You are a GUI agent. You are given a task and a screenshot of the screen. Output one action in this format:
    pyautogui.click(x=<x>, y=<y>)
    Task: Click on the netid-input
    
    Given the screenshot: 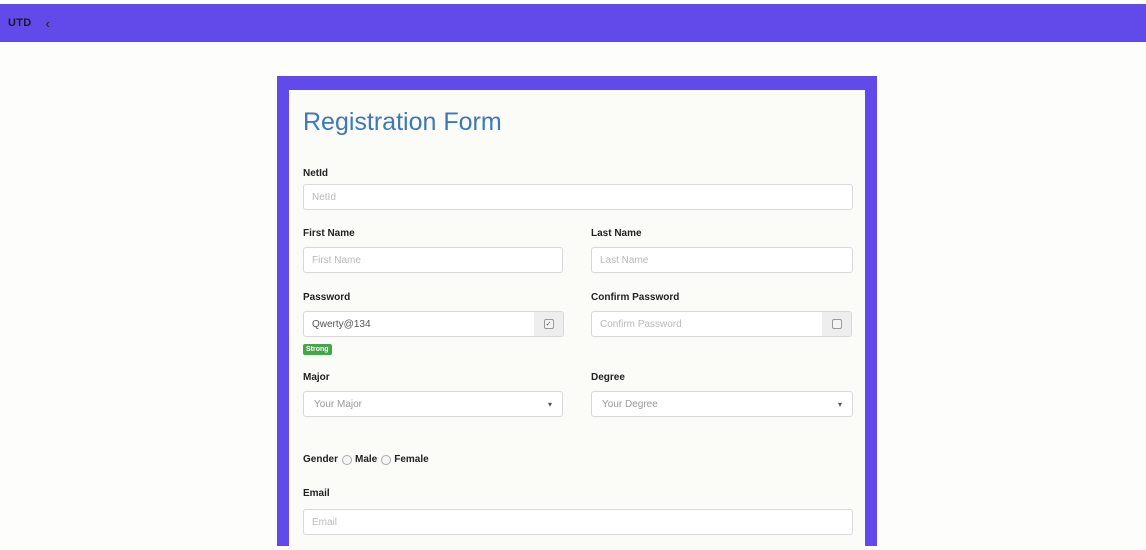 What is the action you would take?
    pyautogui.click(x=578, y=197)
    